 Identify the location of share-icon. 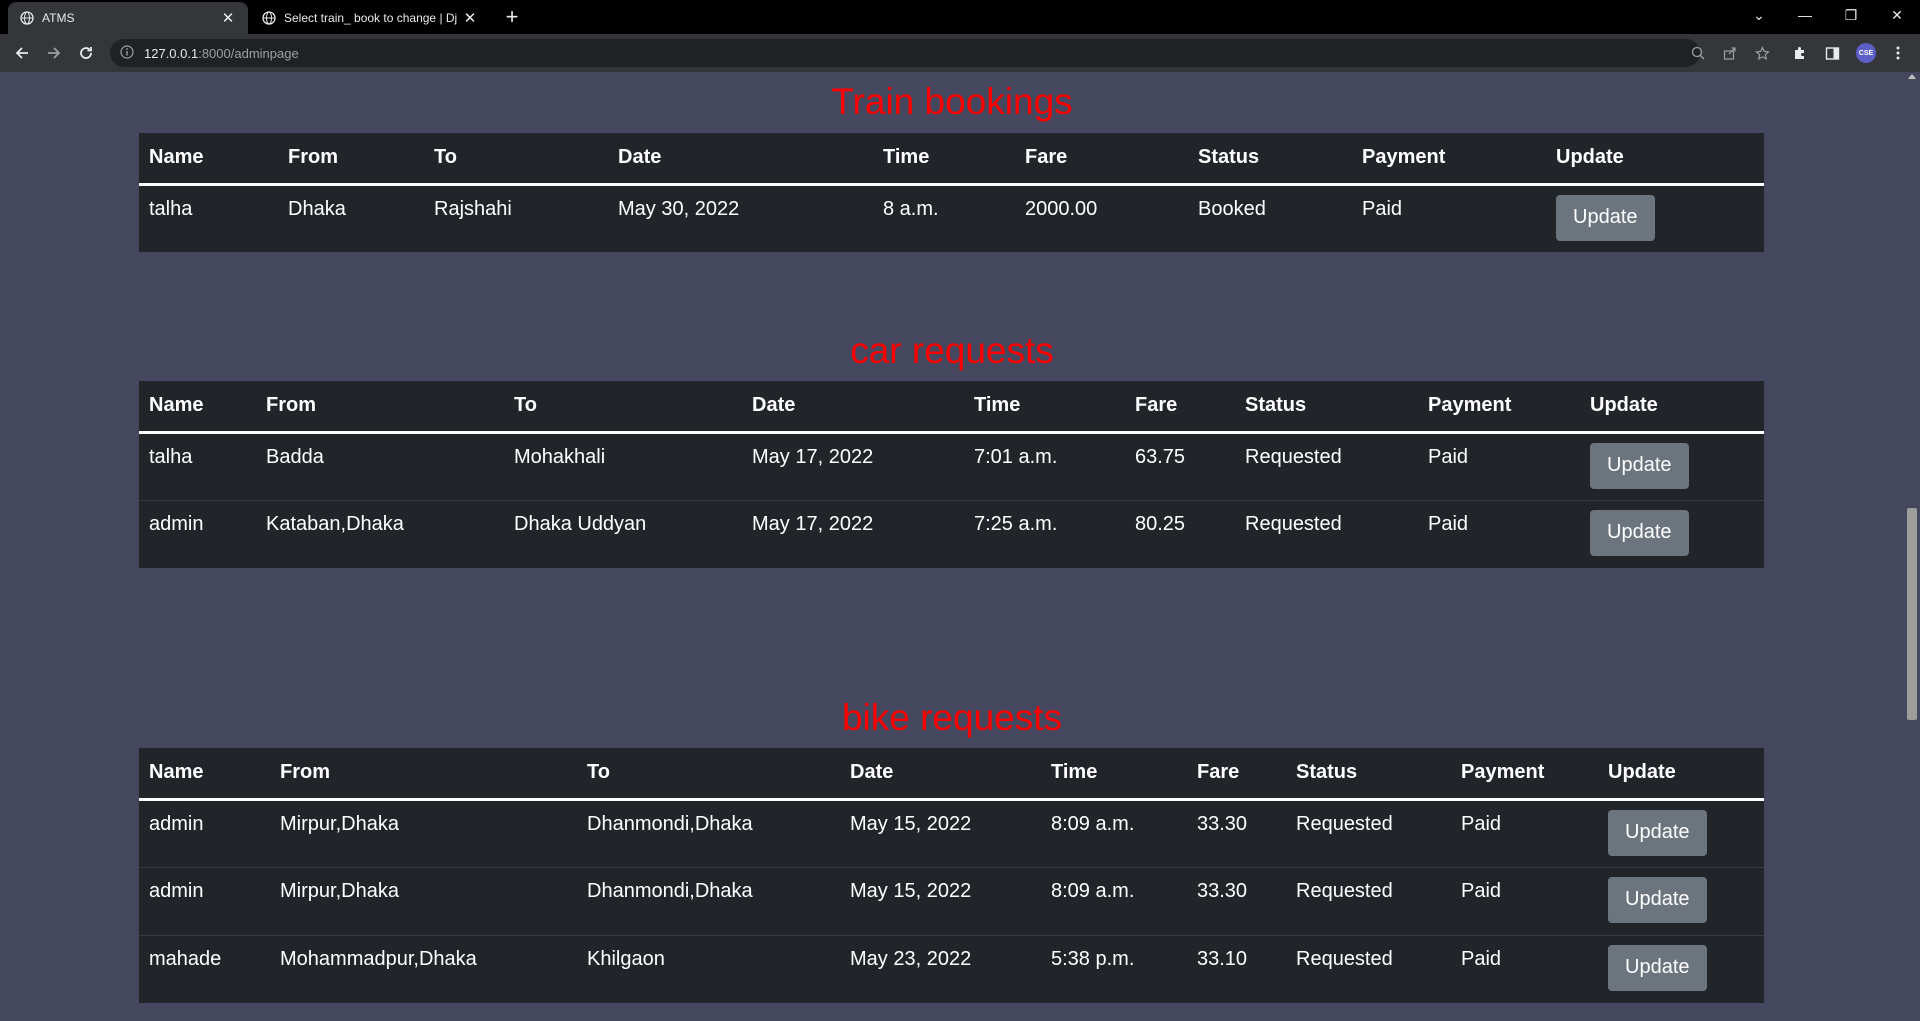
(1730, 53).